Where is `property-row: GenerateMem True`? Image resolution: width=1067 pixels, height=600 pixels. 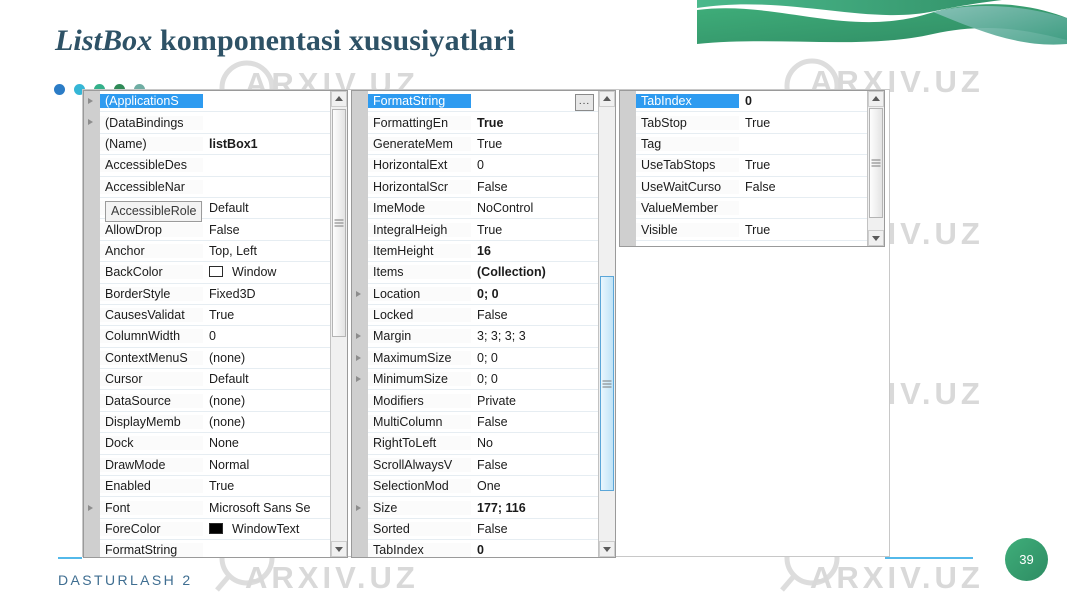
property-row: GenerateMem True is located at coordinates (483, 145).